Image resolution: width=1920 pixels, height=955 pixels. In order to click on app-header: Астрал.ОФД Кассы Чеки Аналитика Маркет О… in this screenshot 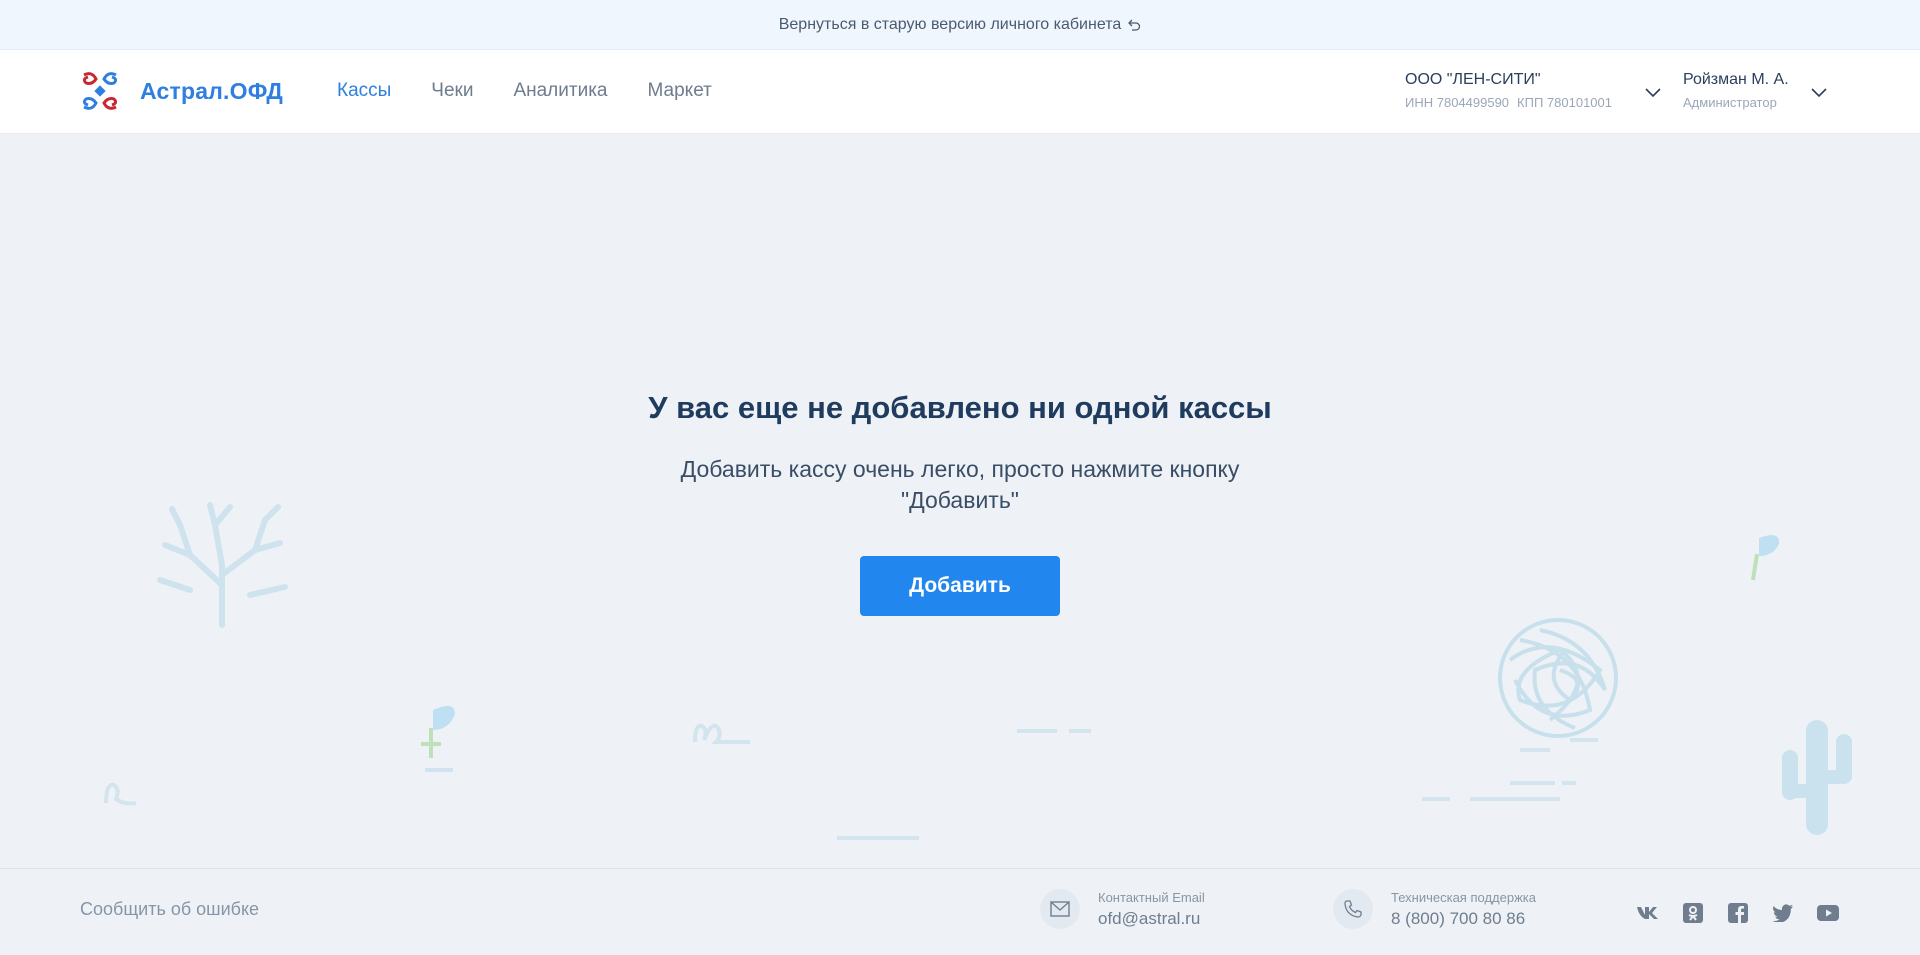, I will do `click(960, 92)`.